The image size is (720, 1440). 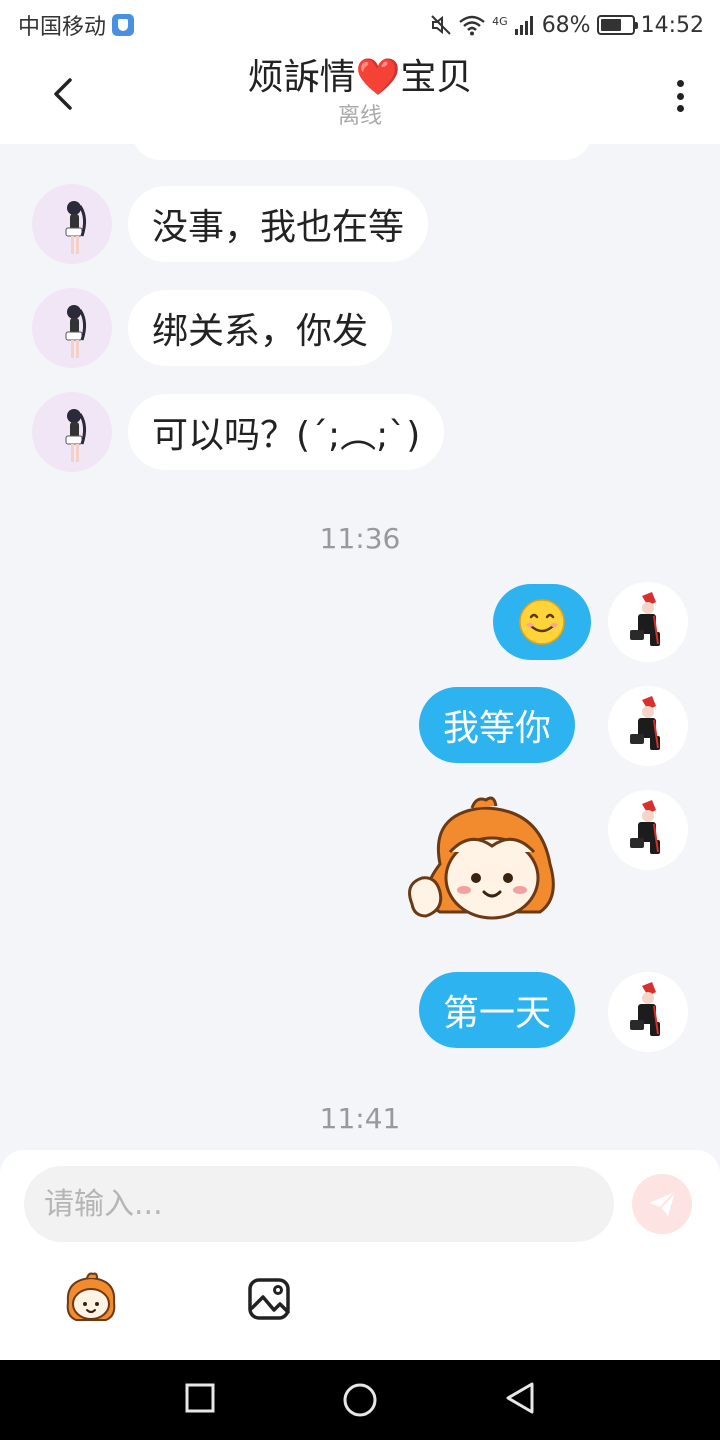 I want to click on system-navigation-bar, so click(x=360, y=1400).